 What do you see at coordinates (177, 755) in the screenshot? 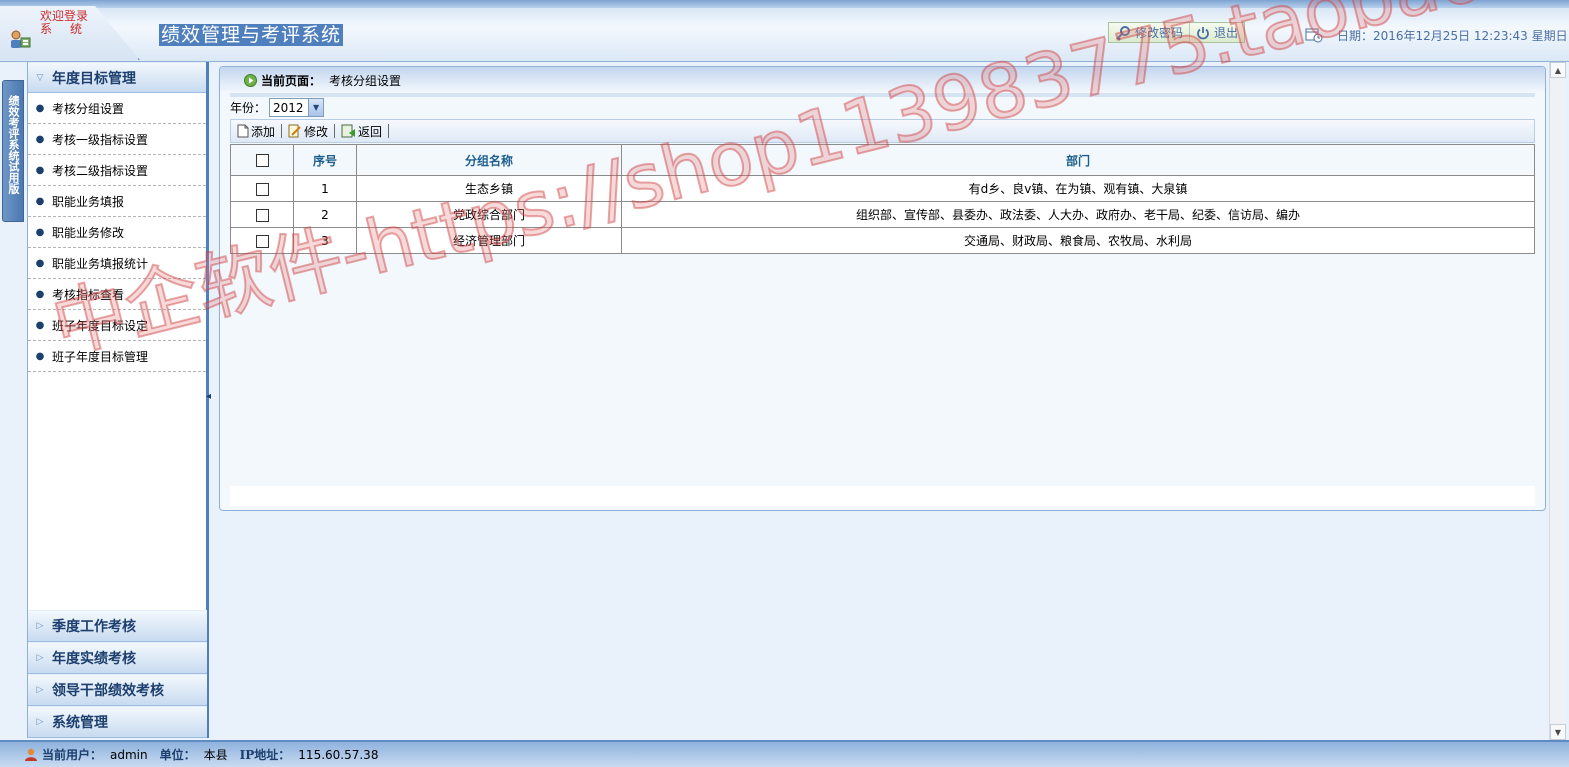
I see `unit-label: 单位：` at bounding box center [177, 755].